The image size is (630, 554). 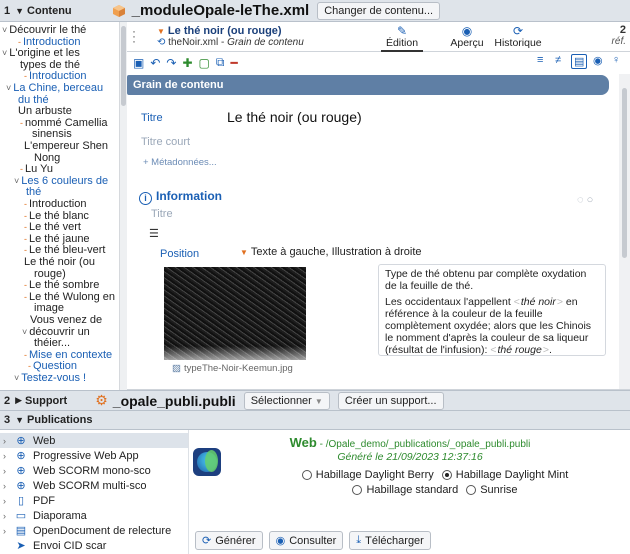 What do you see at coordinates (187, 63) in the screenshot?
I see `add-icon: ✚` at bounding box center [187, 63].